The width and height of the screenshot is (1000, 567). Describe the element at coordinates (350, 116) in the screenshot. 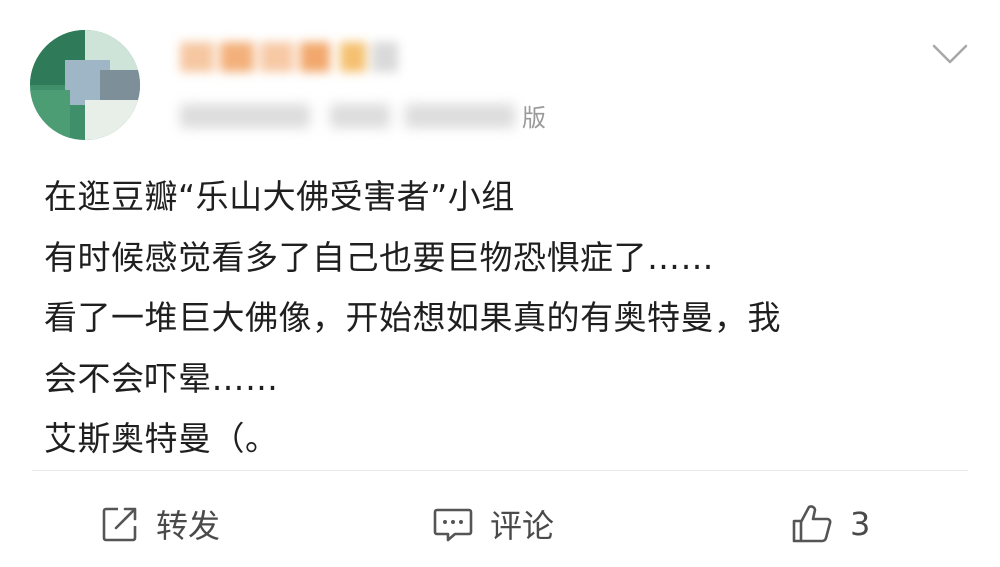

I see `post-meta-blurred` at that location.